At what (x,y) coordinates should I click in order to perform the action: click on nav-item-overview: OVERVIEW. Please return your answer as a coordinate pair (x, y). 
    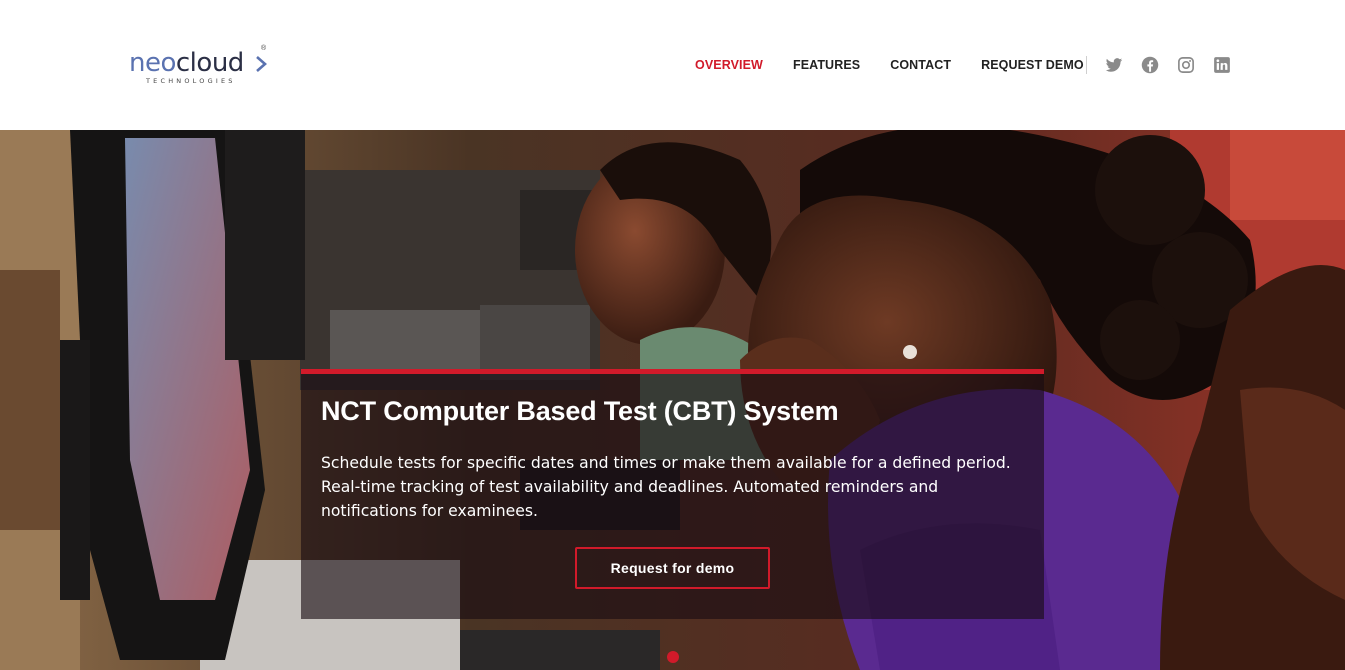
    Looking at the image, I should click on (729, 65).